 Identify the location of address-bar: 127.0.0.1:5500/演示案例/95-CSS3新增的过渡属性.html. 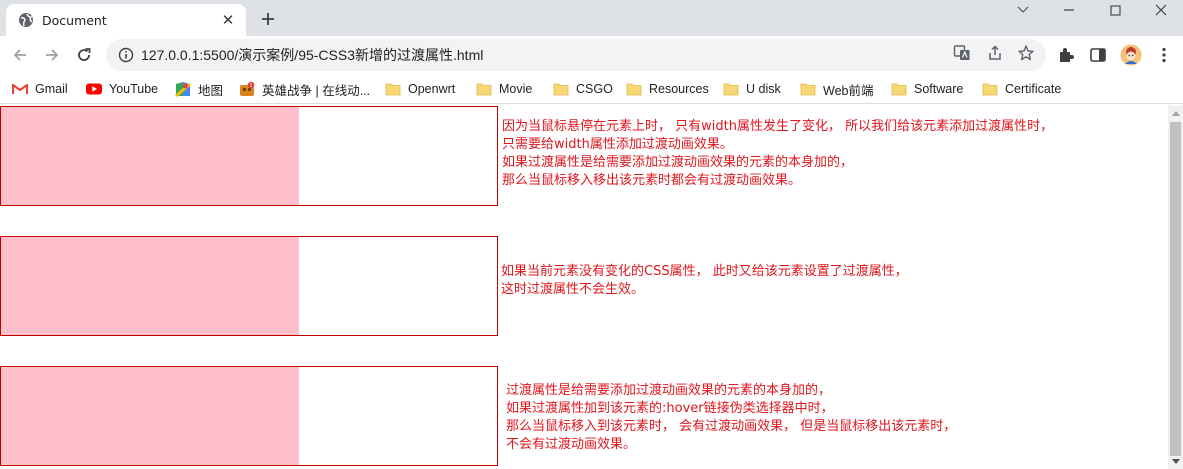
(576, 55).